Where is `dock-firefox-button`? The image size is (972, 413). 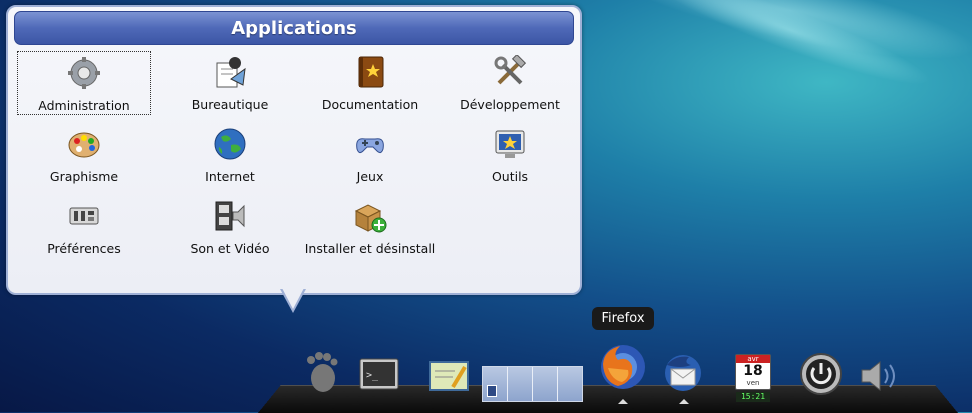
dock-firefox-button is located at coordinates (623, 369).